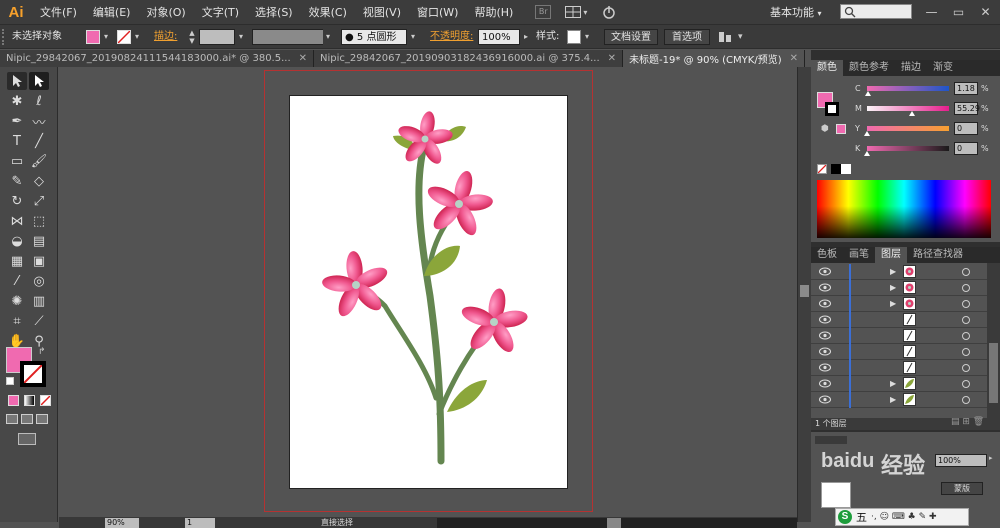 This screenshot has width=1000, height=528. I want to click on ime-toolbar: S 五 ·, ☺ ⌨ ♣ ✎ ✚, so click(902, 517).